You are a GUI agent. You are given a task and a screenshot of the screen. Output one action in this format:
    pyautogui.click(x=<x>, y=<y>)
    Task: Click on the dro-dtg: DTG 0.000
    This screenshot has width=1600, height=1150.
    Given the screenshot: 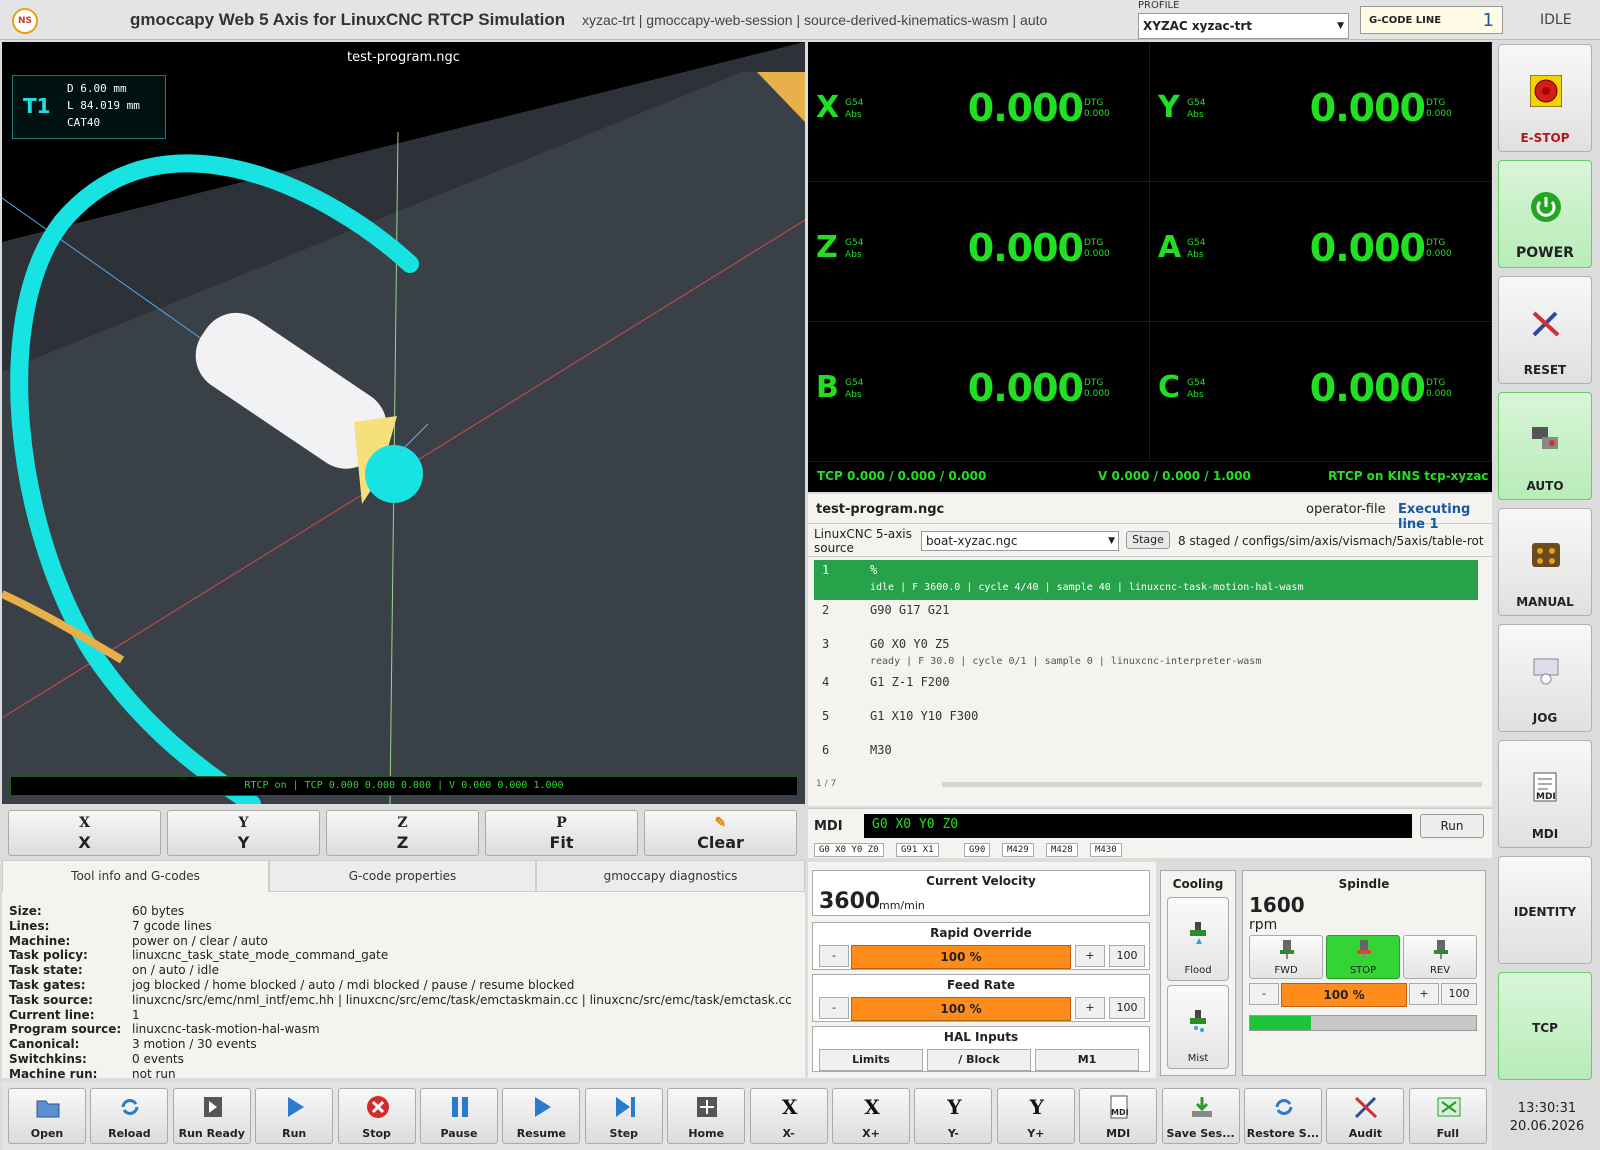 What is the action you would take?
    pyautogui.click(x=1097, y=388)
    